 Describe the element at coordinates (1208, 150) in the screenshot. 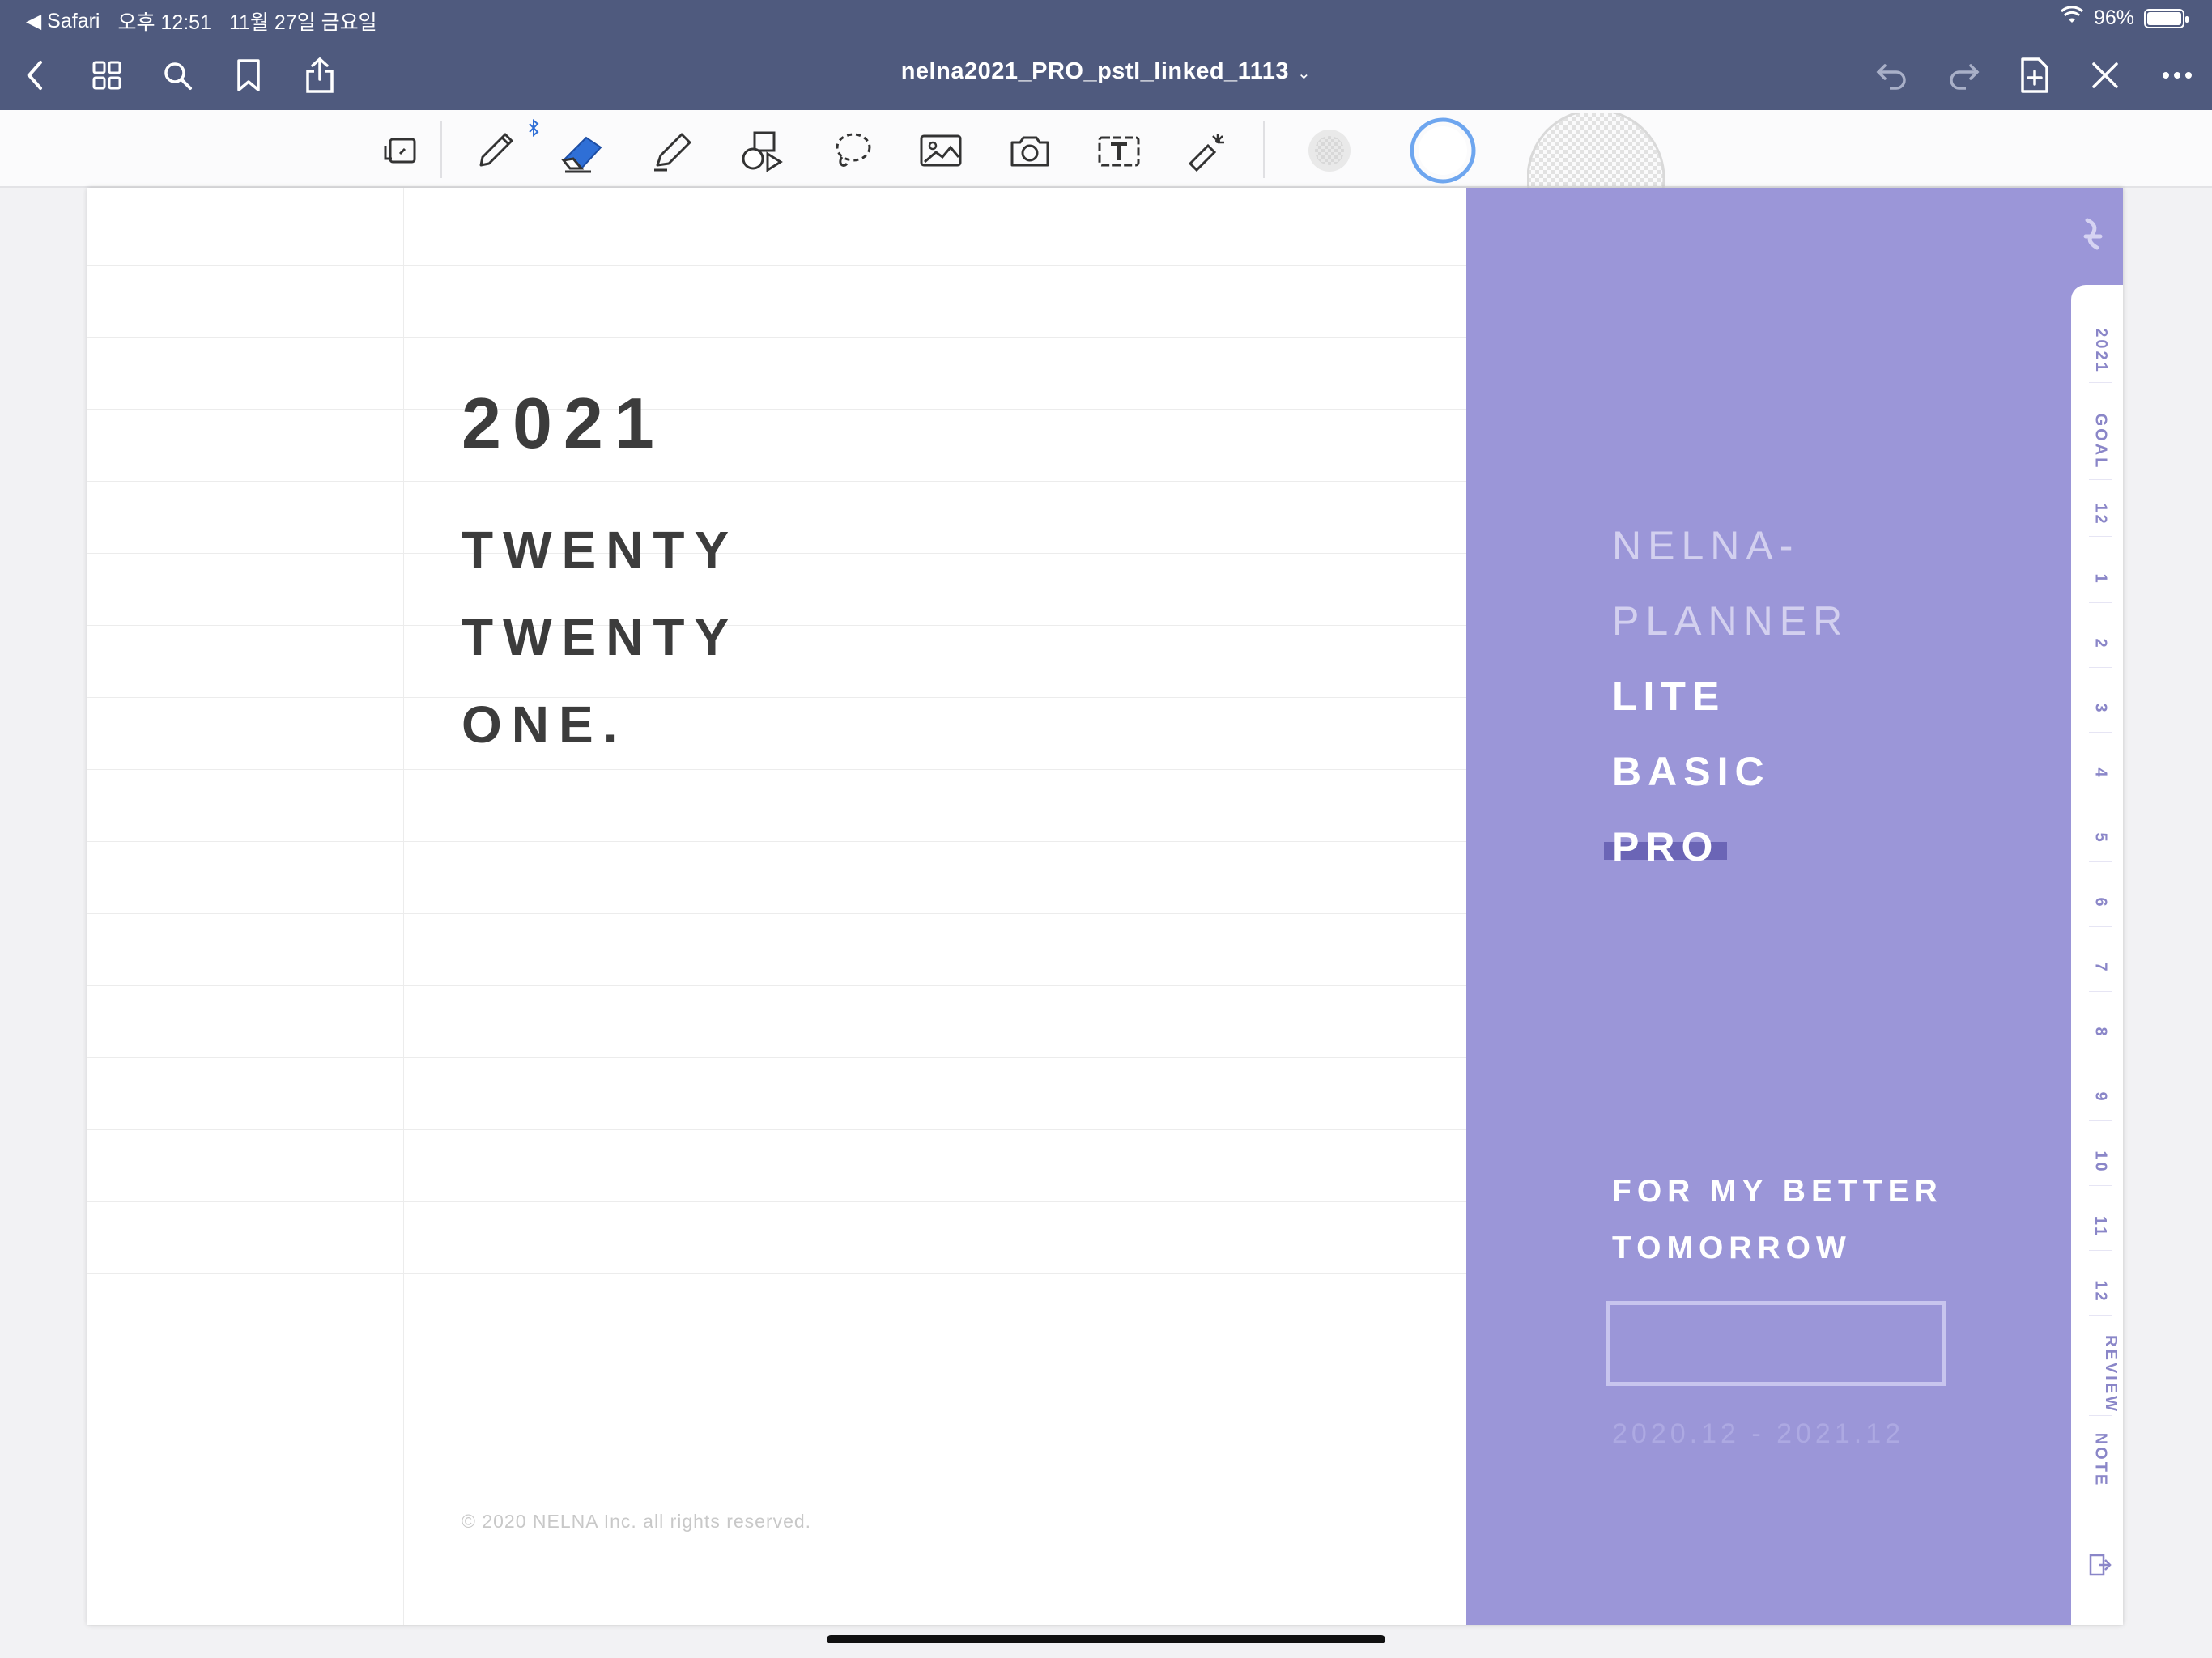

I see `laser-pointer-icon` at that location.